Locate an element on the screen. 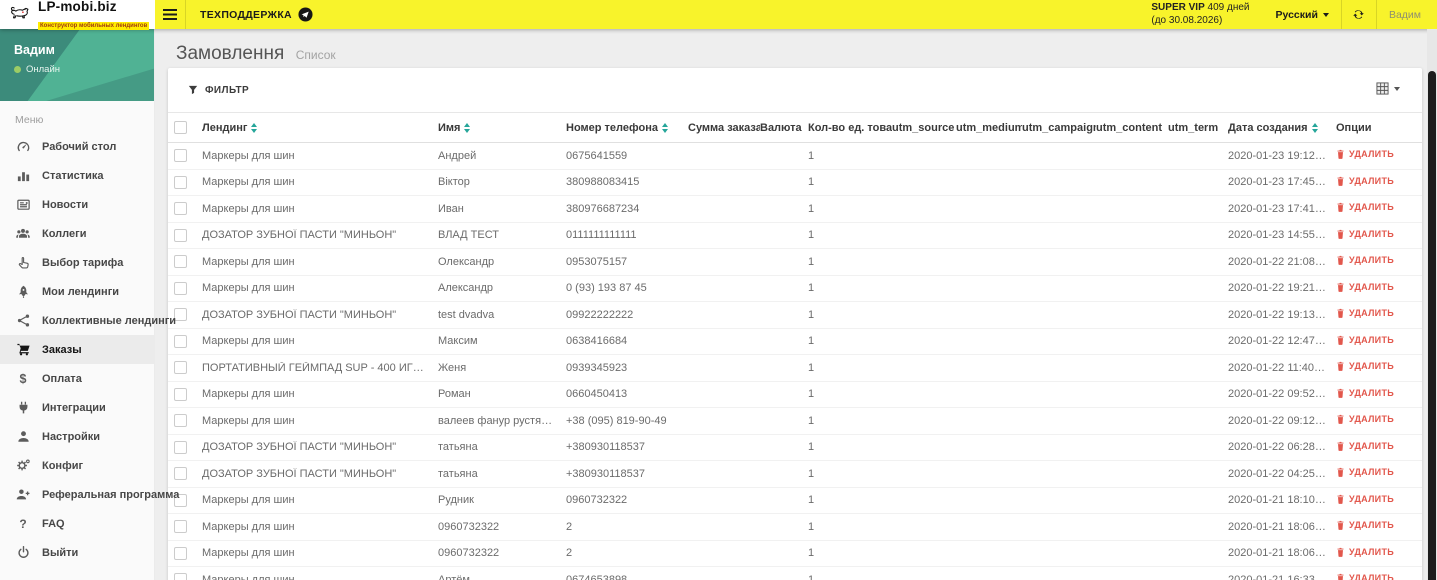  select-all-checkbox is located at coordinates (180, 127).